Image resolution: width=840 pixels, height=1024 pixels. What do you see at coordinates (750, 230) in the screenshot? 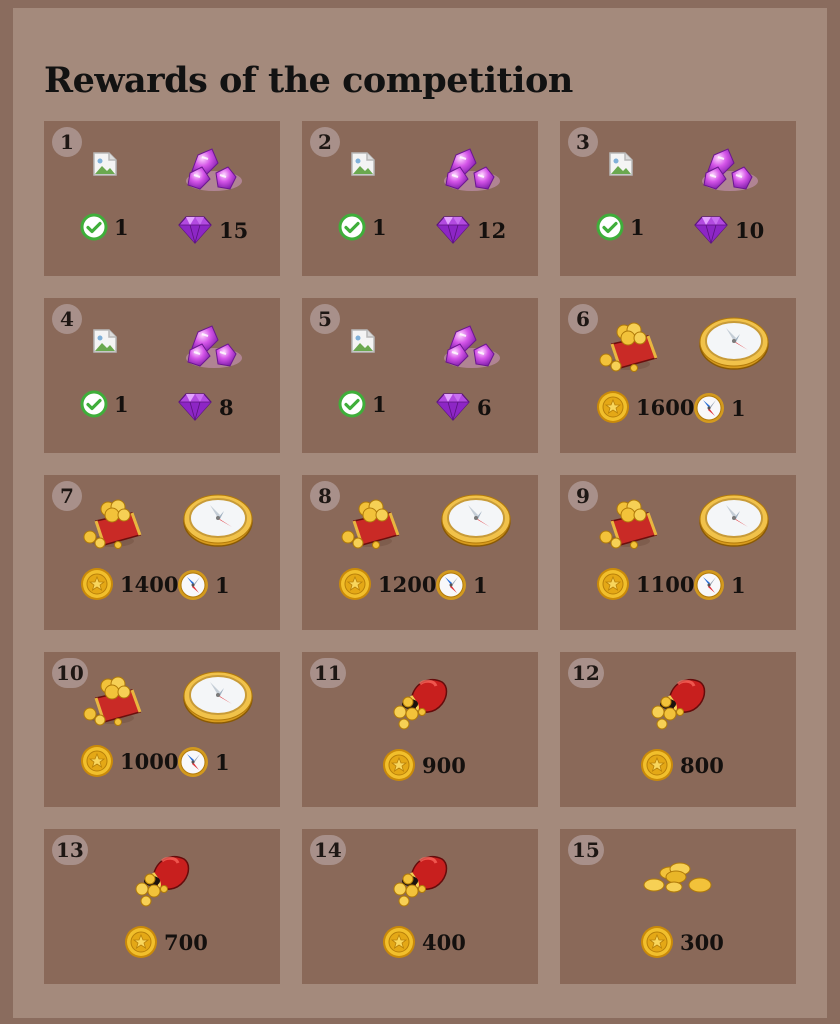
I see `amount-value: 10` at bounding box center [750, 230].